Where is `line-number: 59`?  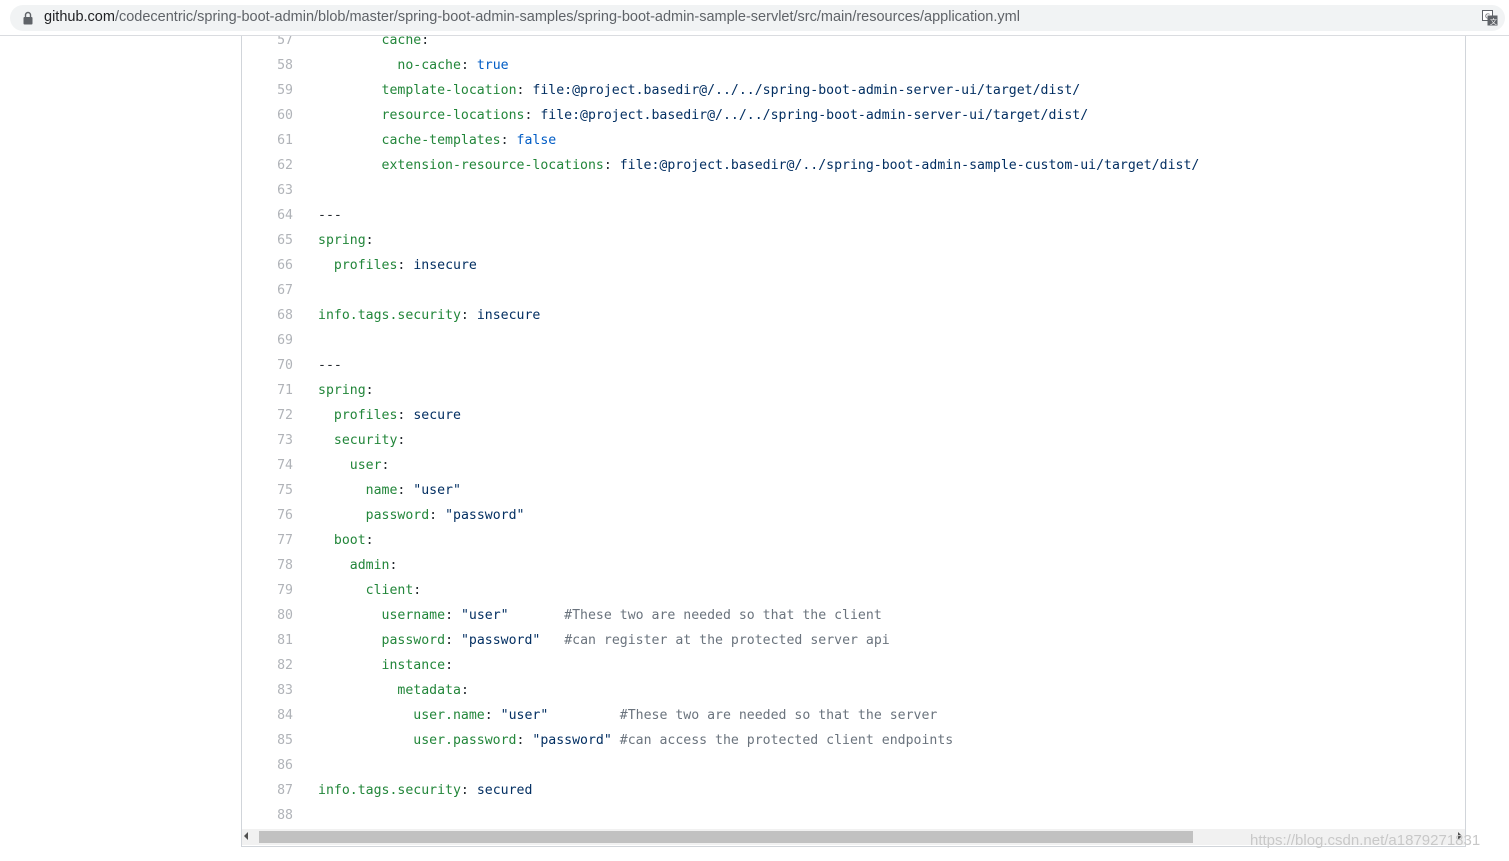
line-number: 59 is located at coordinates (267, 90).